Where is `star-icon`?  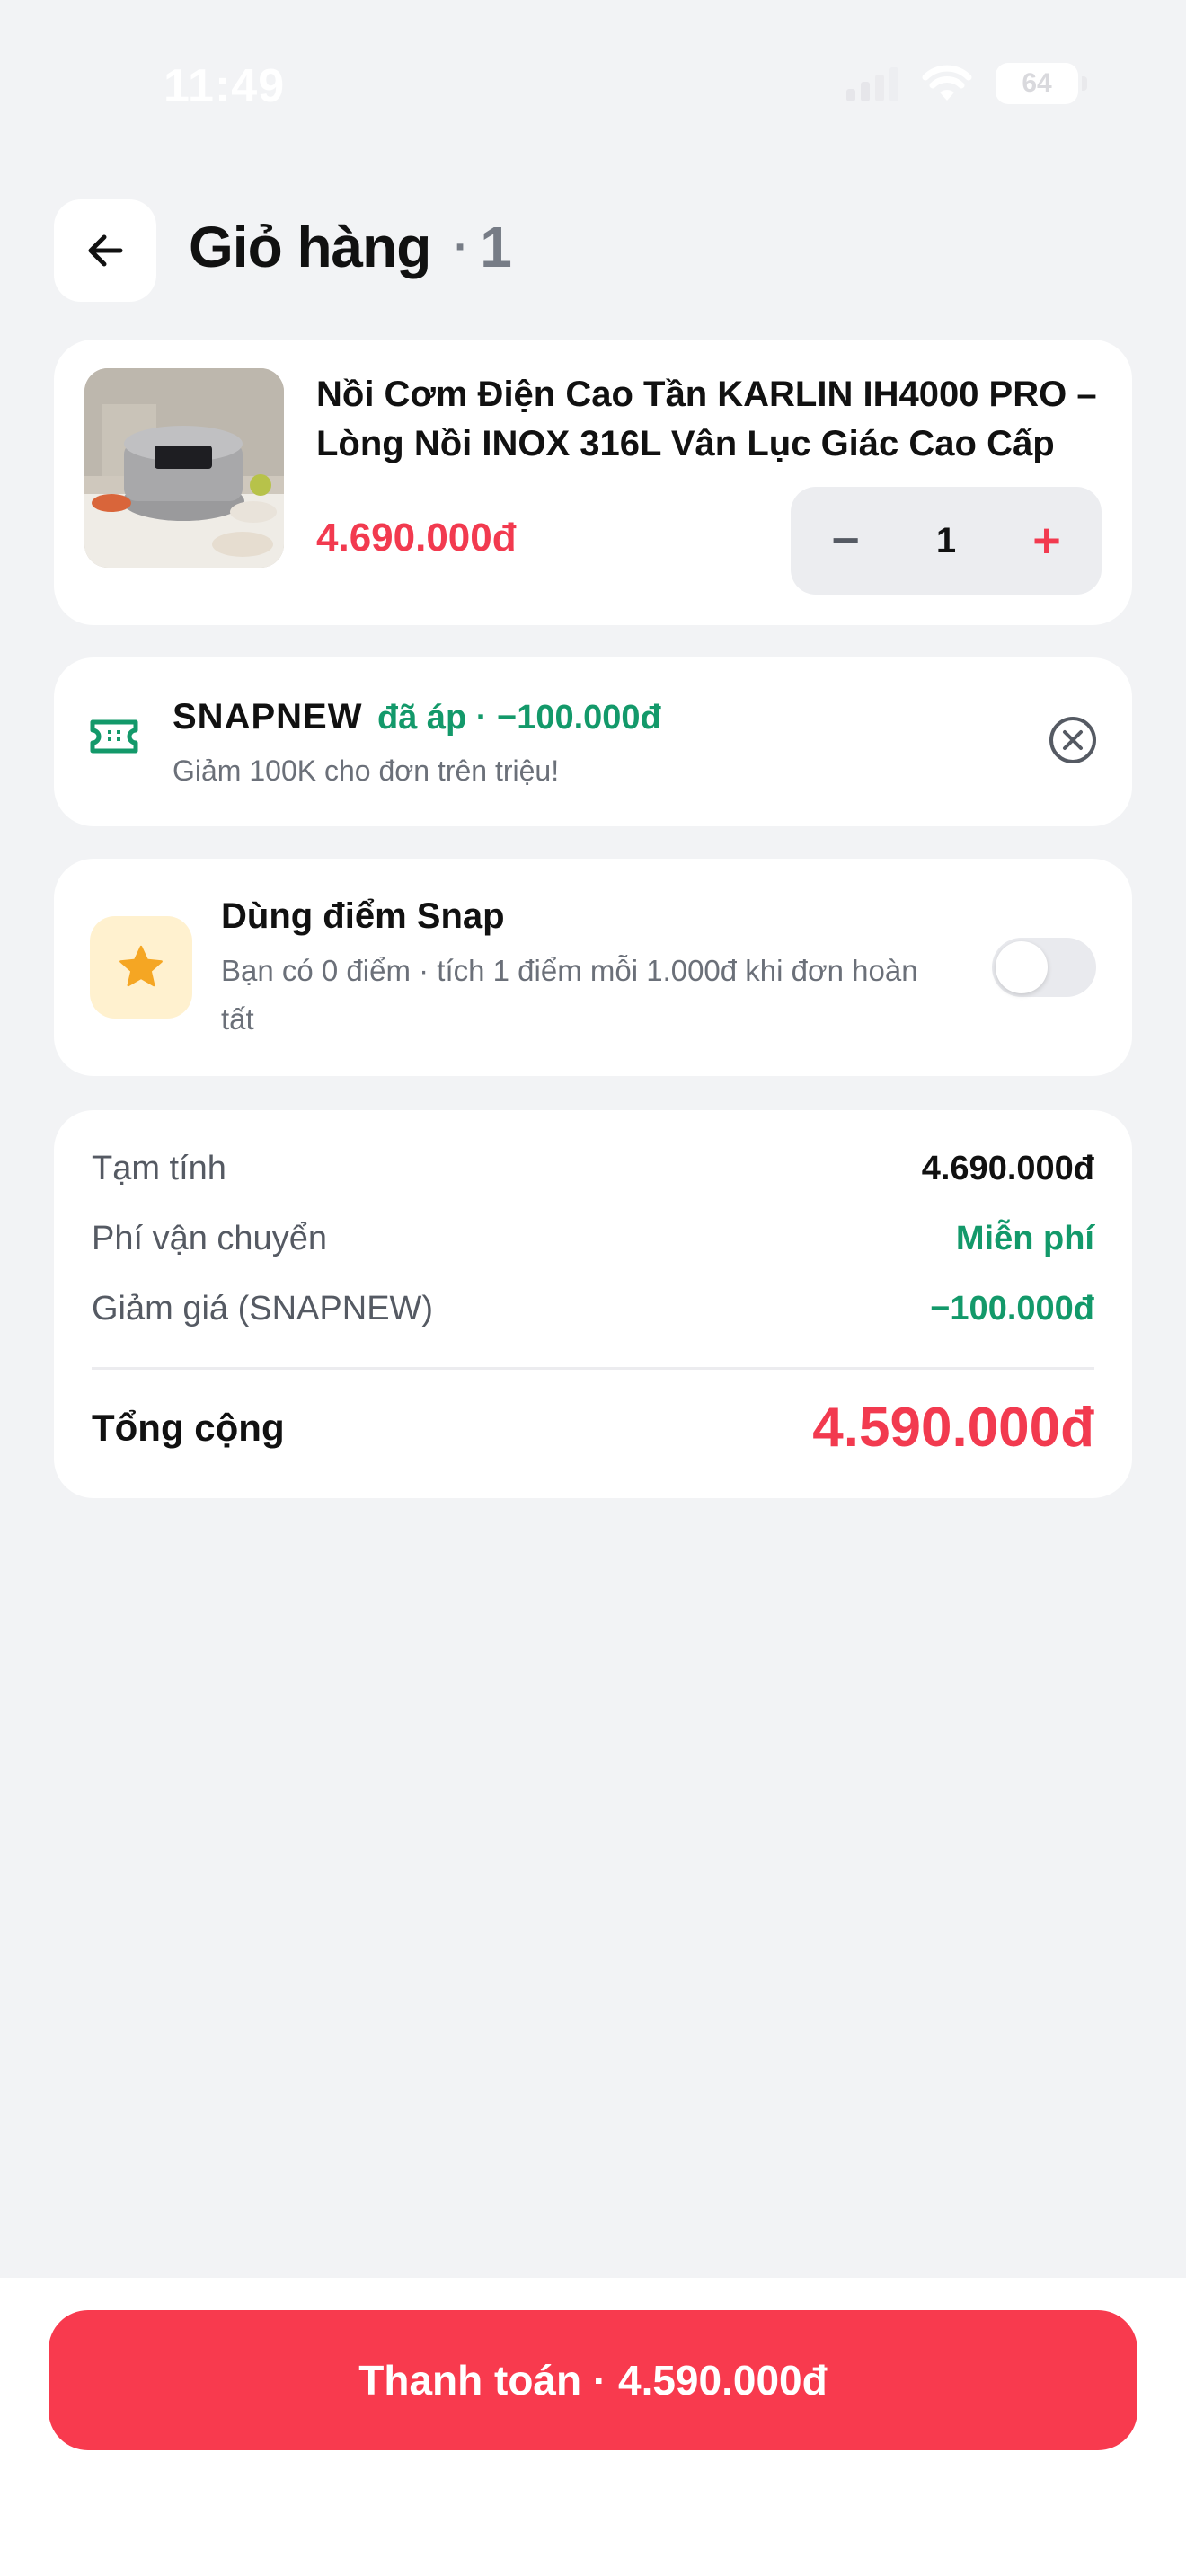
star-icon is located at coordinates (141, 966).